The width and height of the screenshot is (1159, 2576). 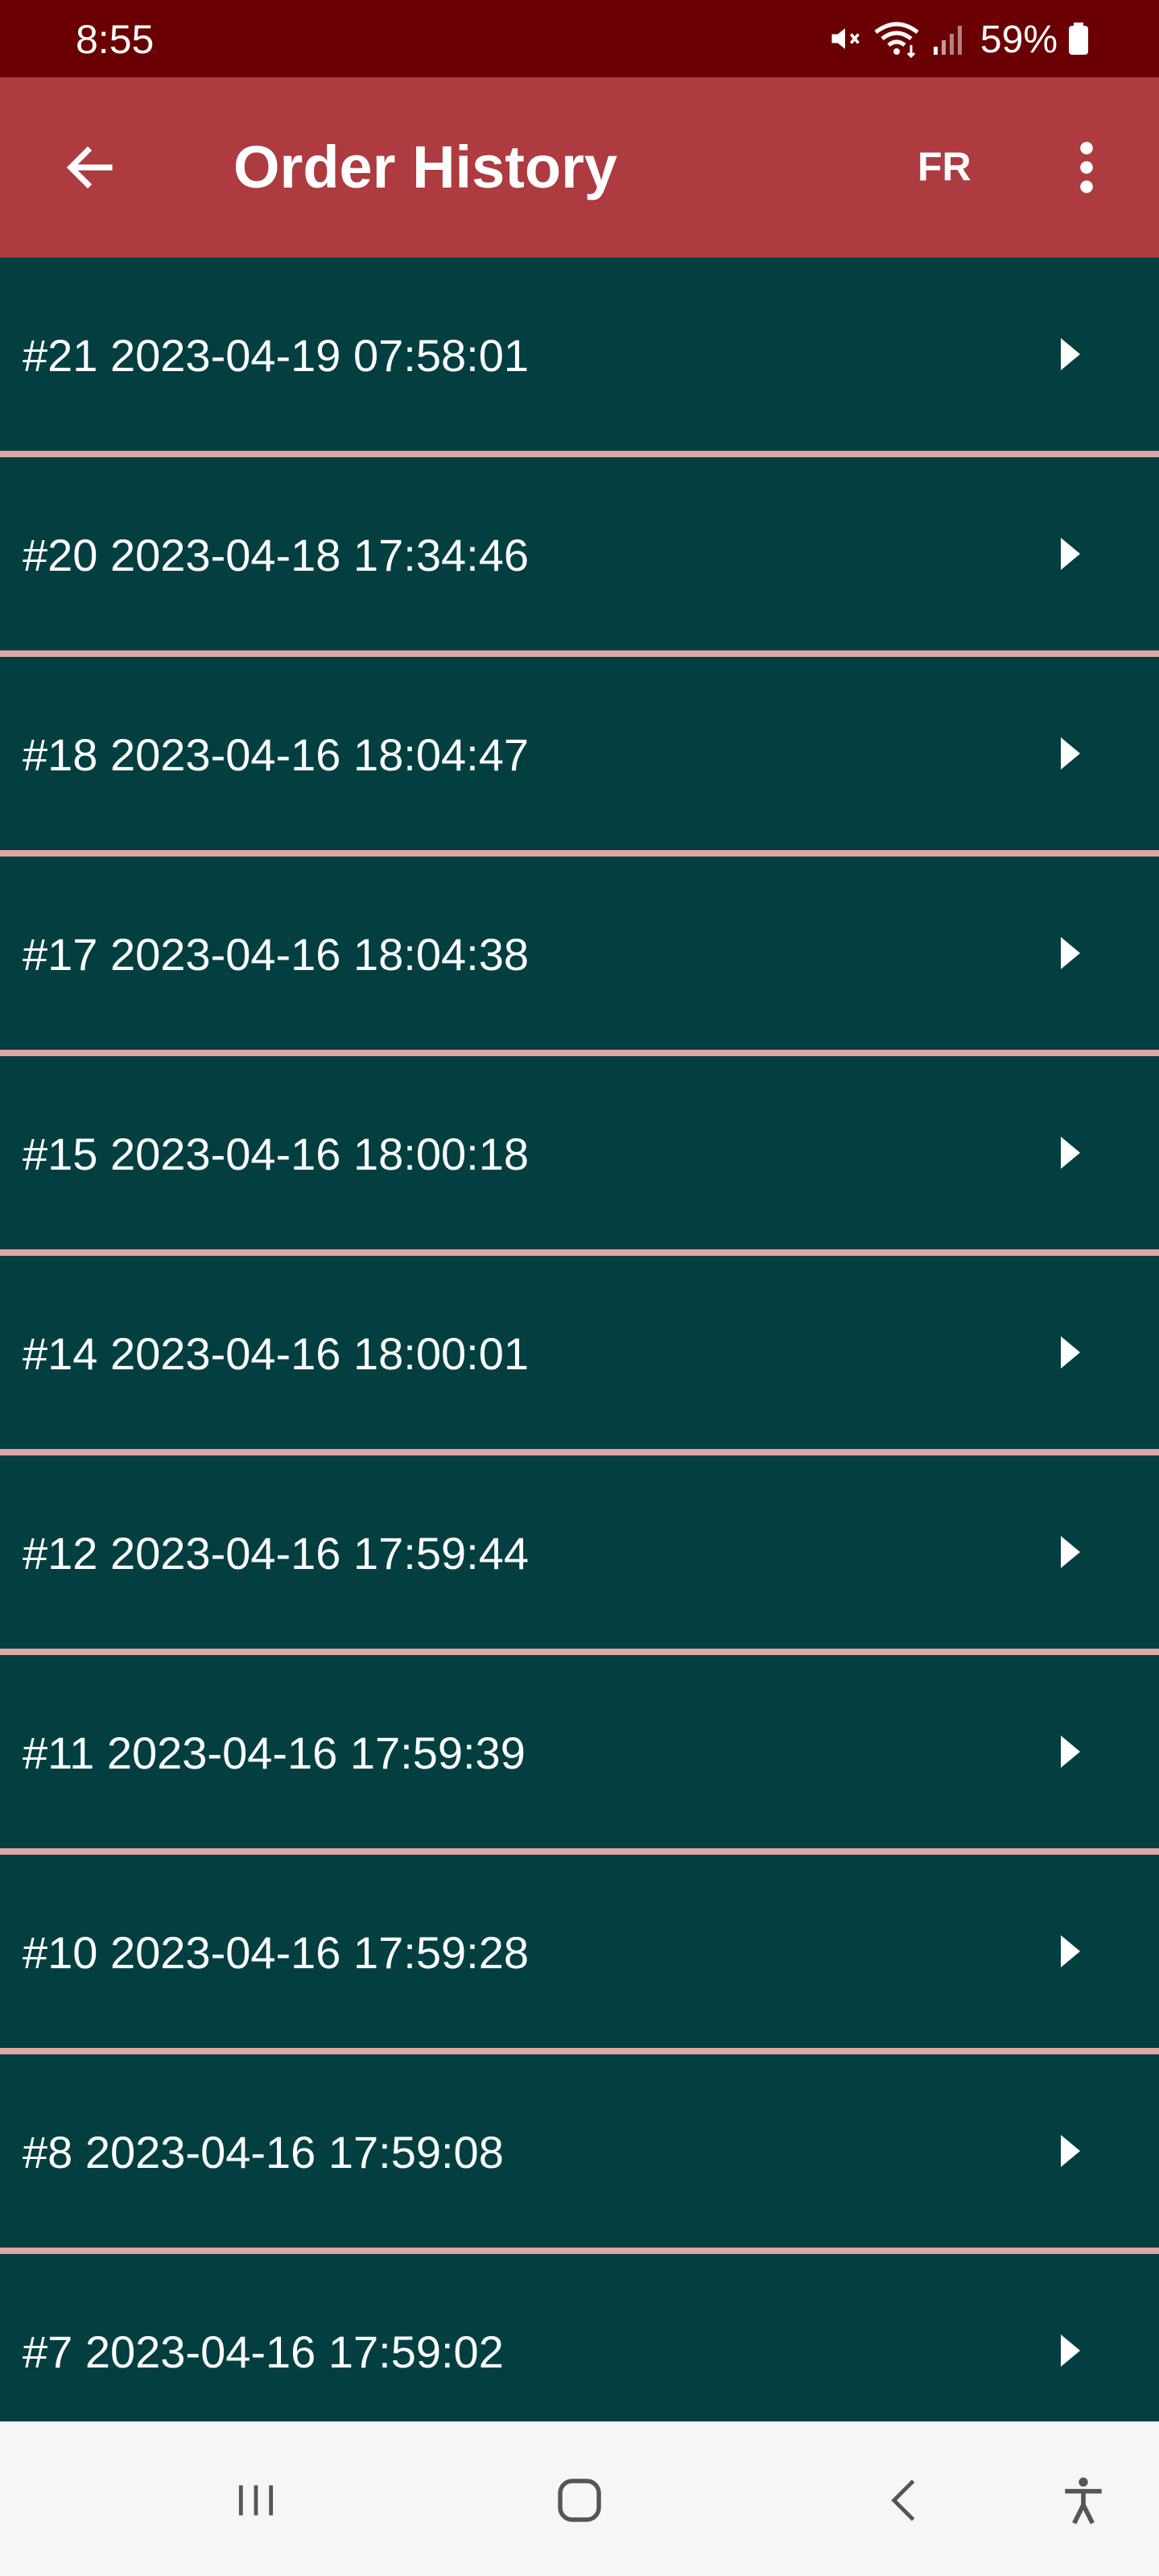 I want to click on order-label: #18 2023-04-16 18:04:47, so click(x=276, y=754).